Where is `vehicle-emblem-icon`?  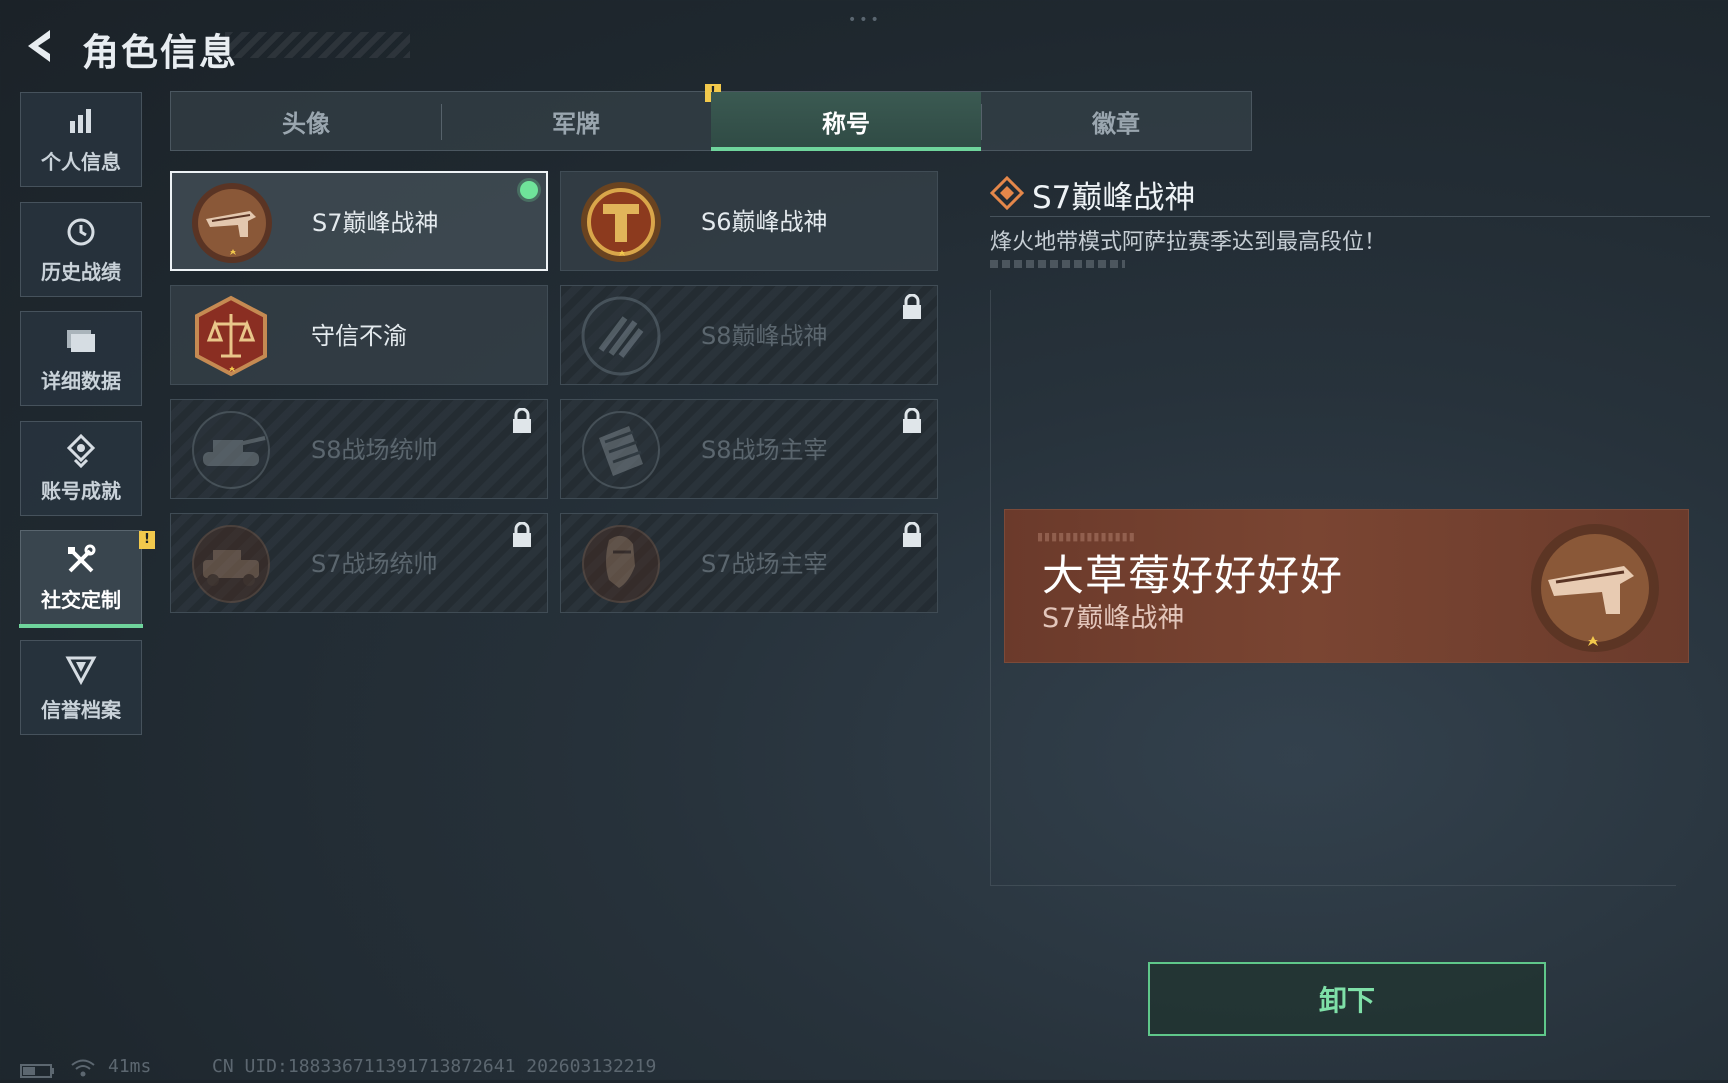 vehicle-emblem-icon is located at coordinates (231, 564).